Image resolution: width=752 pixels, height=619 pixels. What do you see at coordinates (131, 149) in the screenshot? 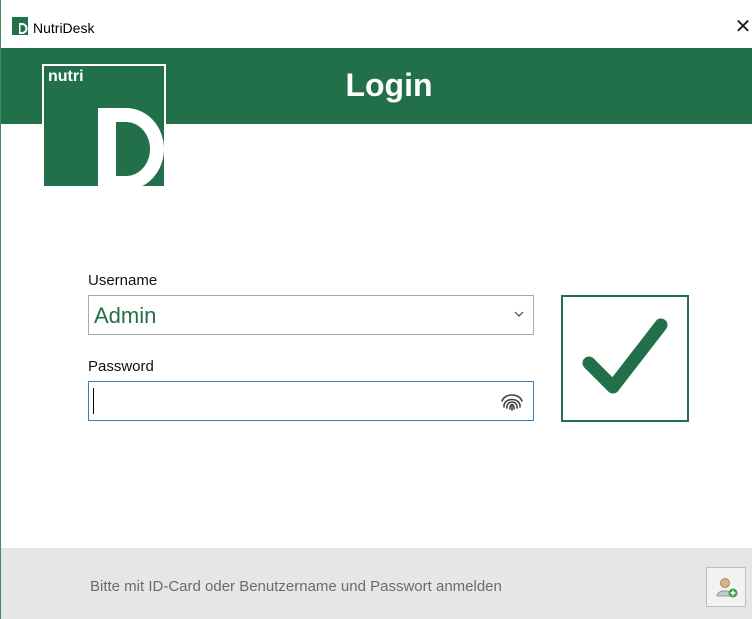
I see `logo-letter-d` at bounding box center [131, 149].